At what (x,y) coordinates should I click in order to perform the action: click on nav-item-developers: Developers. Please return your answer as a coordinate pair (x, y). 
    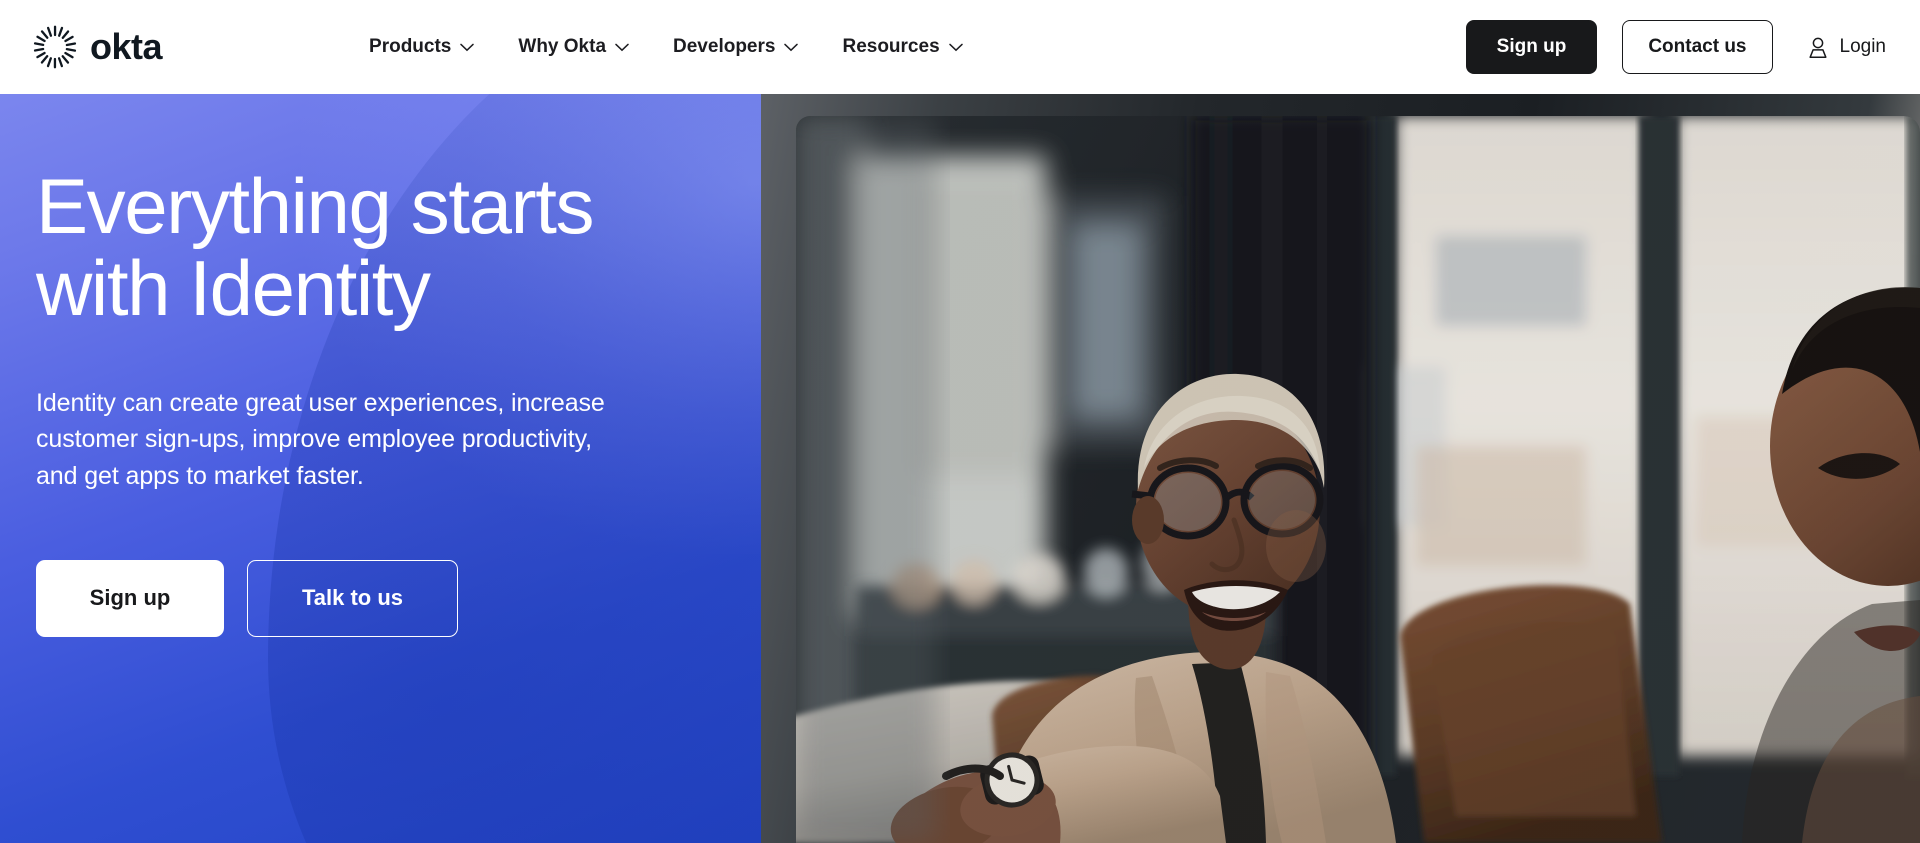
    Looking at the image, I should click on (736, 47).